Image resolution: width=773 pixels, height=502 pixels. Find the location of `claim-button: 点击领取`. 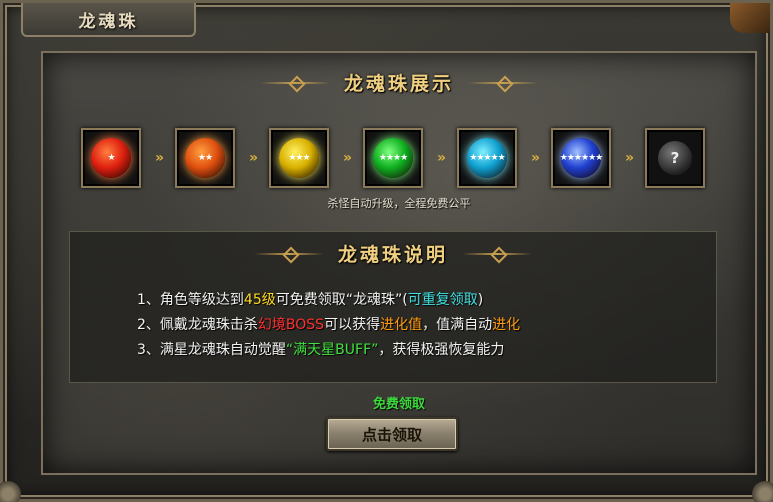

claim-button: 点击领取 is located at coordinates (392, 434).